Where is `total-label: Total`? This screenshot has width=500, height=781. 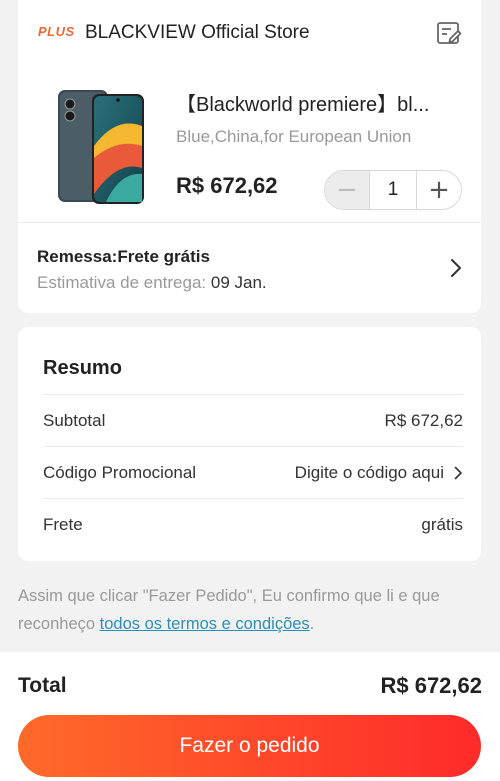 total-label: Total is located at coordinates (42, 685).